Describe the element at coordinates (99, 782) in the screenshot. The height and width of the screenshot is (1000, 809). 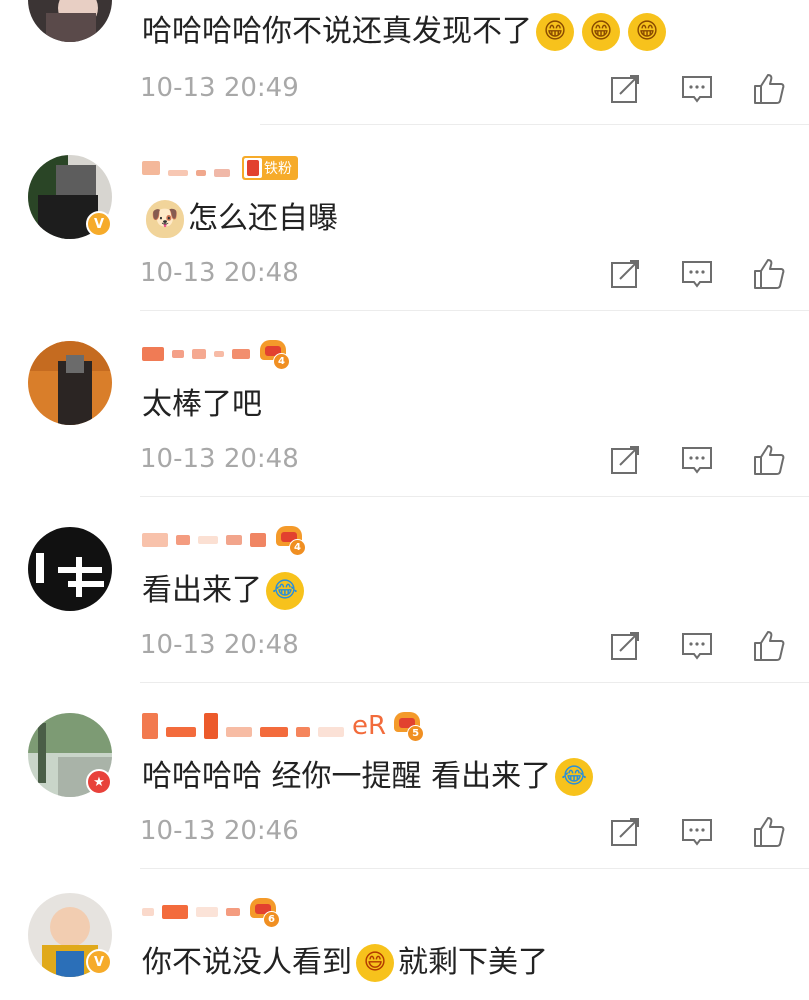
I see `verified-badge: ★` at that location.